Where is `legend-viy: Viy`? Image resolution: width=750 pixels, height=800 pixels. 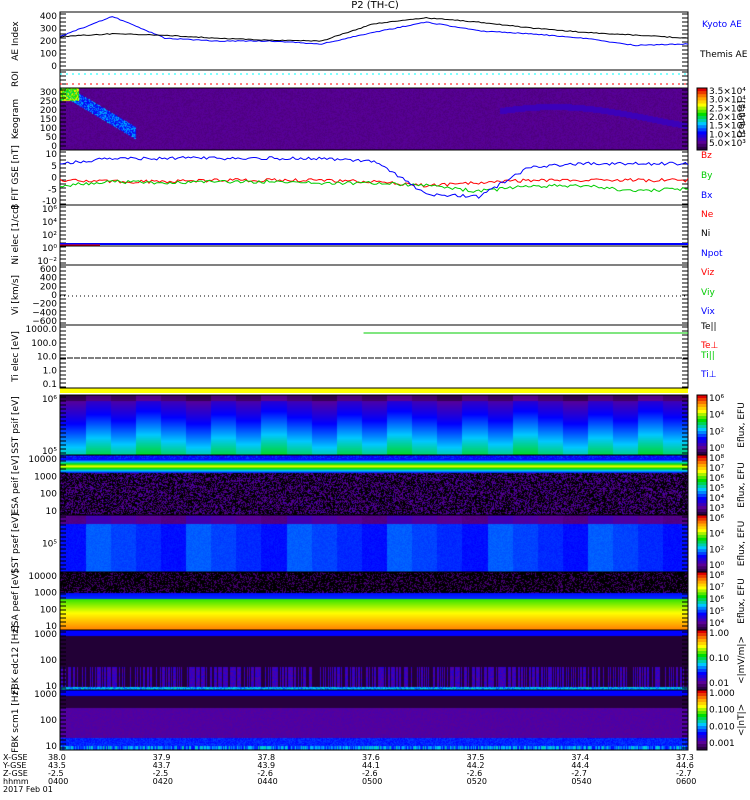
legend-viy: Viy is located at coordinates (708, 293).